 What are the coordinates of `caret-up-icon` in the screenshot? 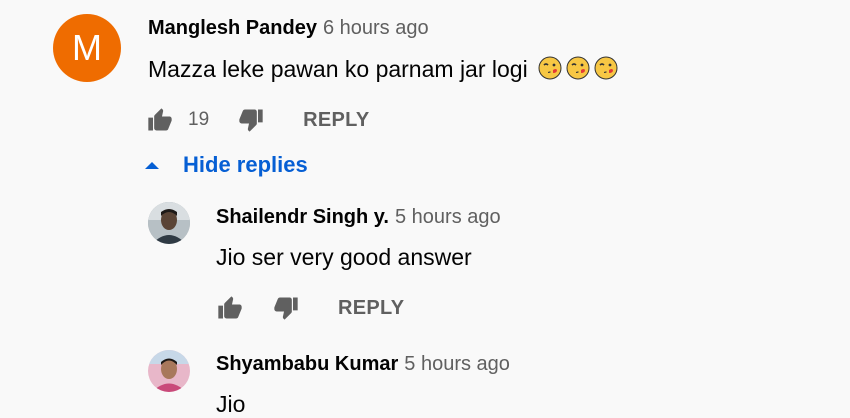 It's located at (152, 165).